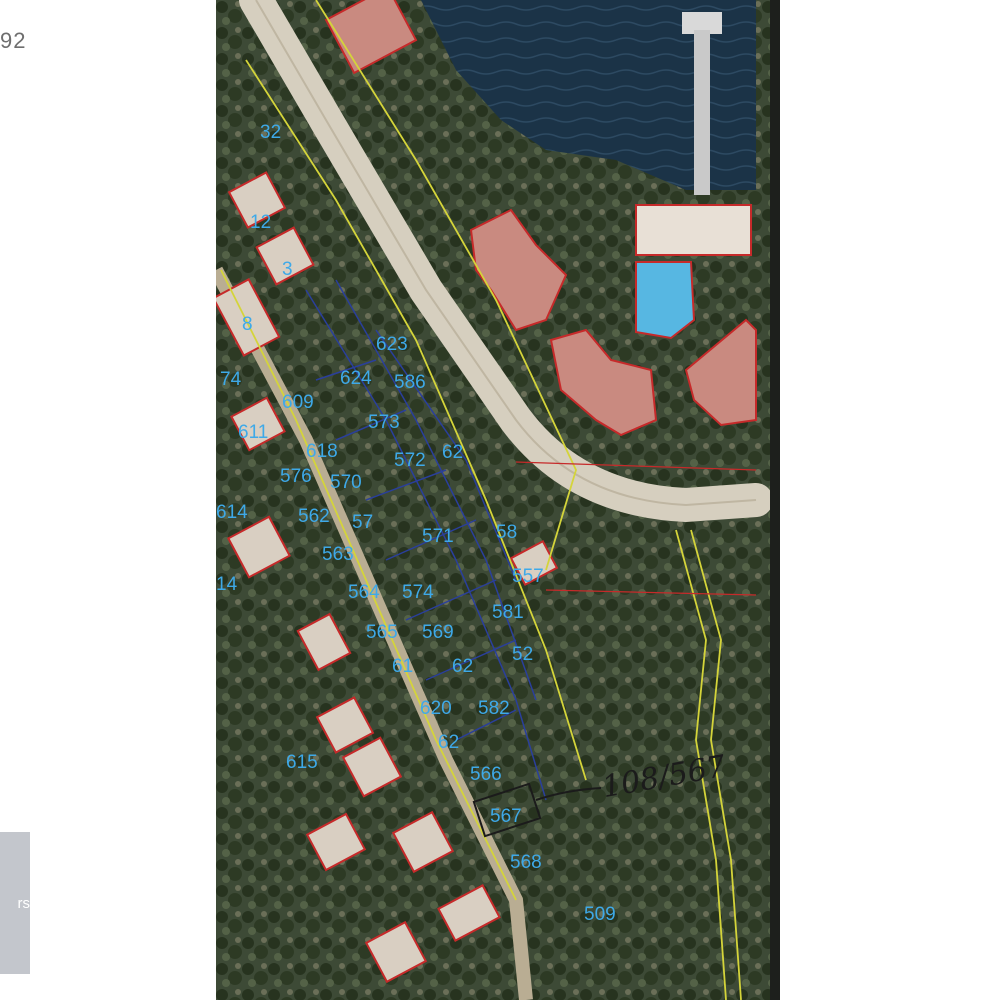 The width and height of the screenshot is (1000, 1000). I want to click on parcel-label: 509, so click(600, 914).